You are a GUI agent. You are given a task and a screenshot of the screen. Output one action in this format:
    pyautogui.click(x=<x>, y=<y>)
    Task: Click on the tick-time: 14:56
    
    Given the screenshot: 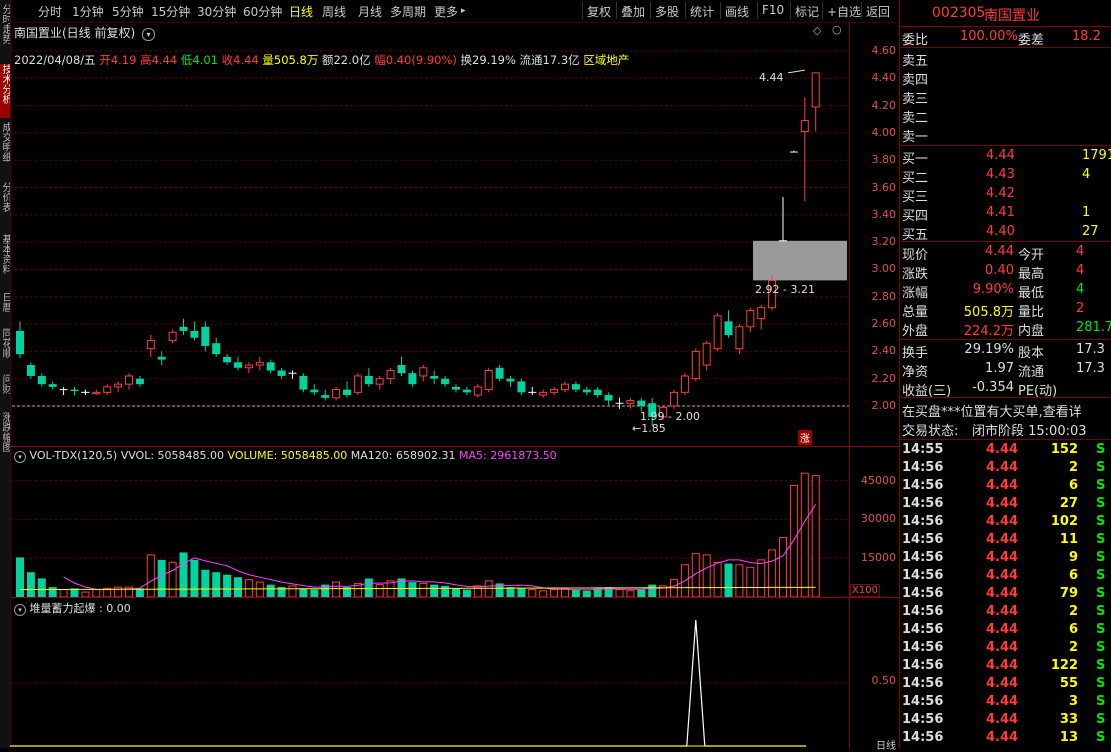 What is the action you would take?
    pyautogui.click(x=923, y=701)
    